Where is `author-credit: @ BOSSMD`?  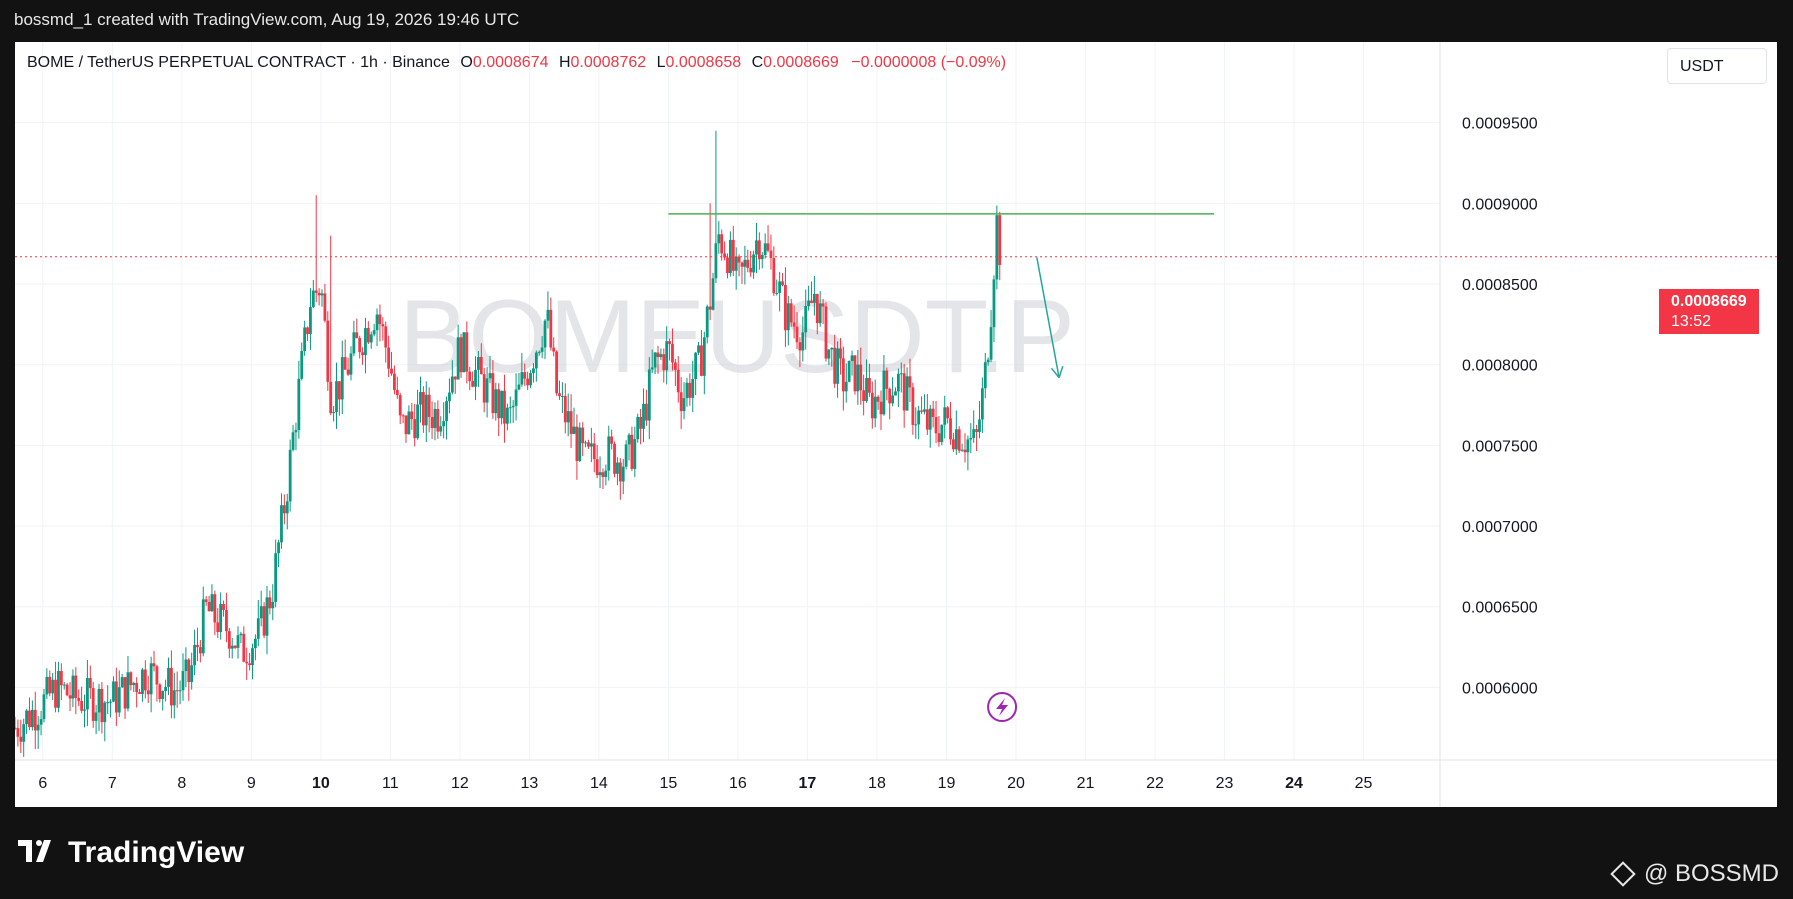 author-credit: @ BOSSMD is located at coordinates (1694, 874).